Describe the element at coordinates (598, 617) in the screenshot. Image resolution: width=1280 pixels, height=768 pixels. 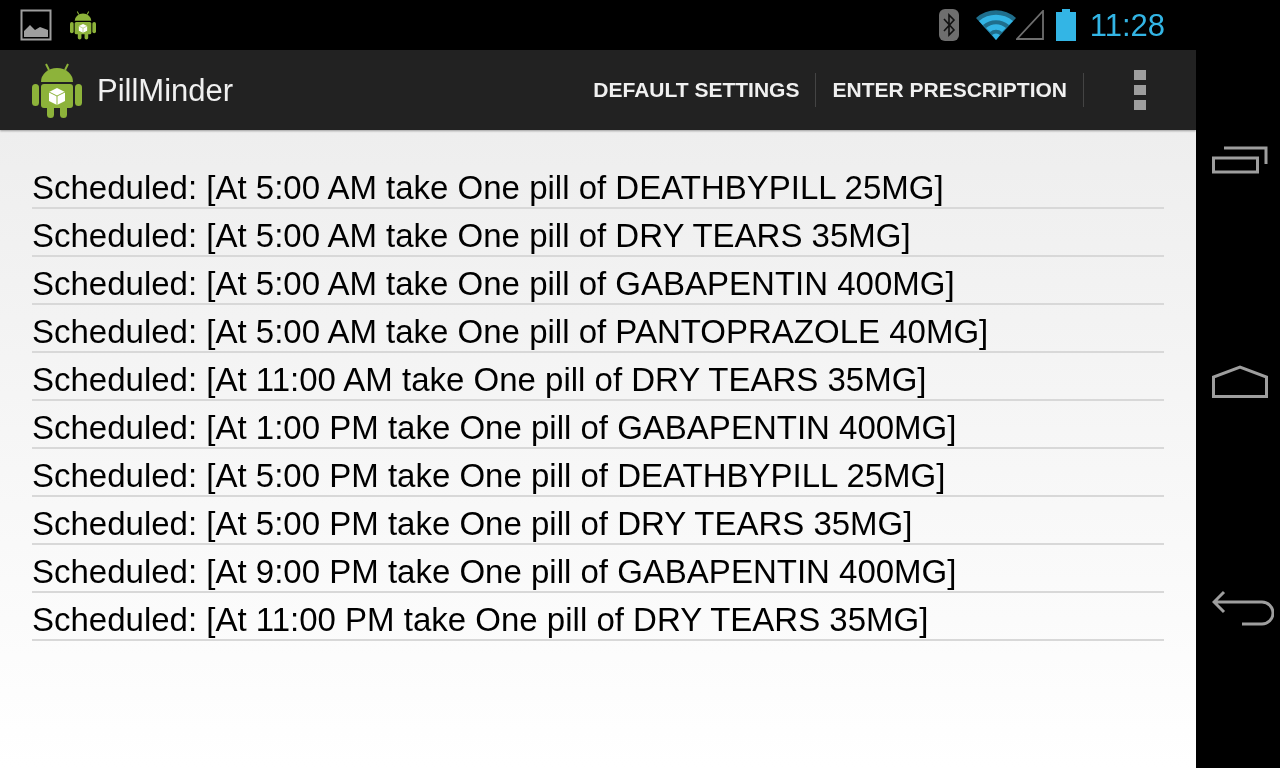
I see `schedule-list-item: Scheduled: [At 11:00 PM take One pill of DRY TEARS 35MG]` at that location.